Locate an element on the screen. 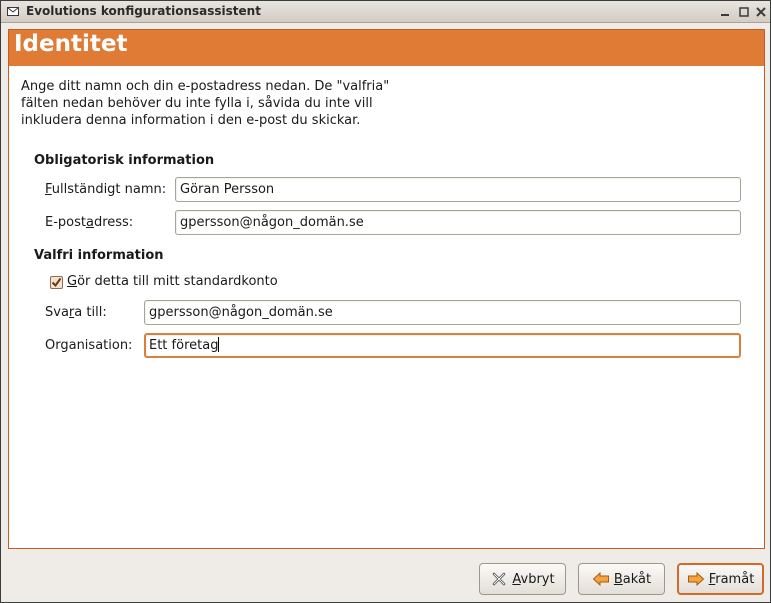  reply-to-value: gpersson@någon_domän.se is located at coordinates (241, 312).